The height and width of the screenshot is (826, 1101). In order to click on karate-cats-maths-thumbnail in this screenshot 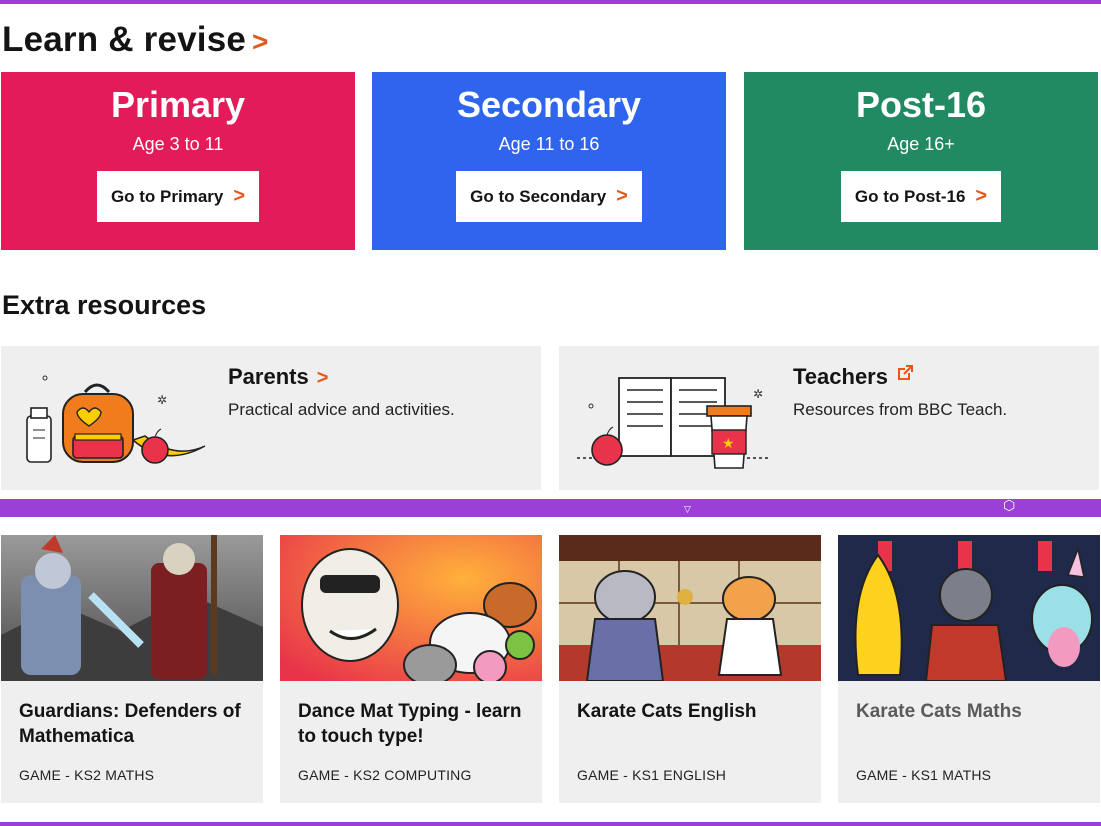, I will do `click(969, 608)`.